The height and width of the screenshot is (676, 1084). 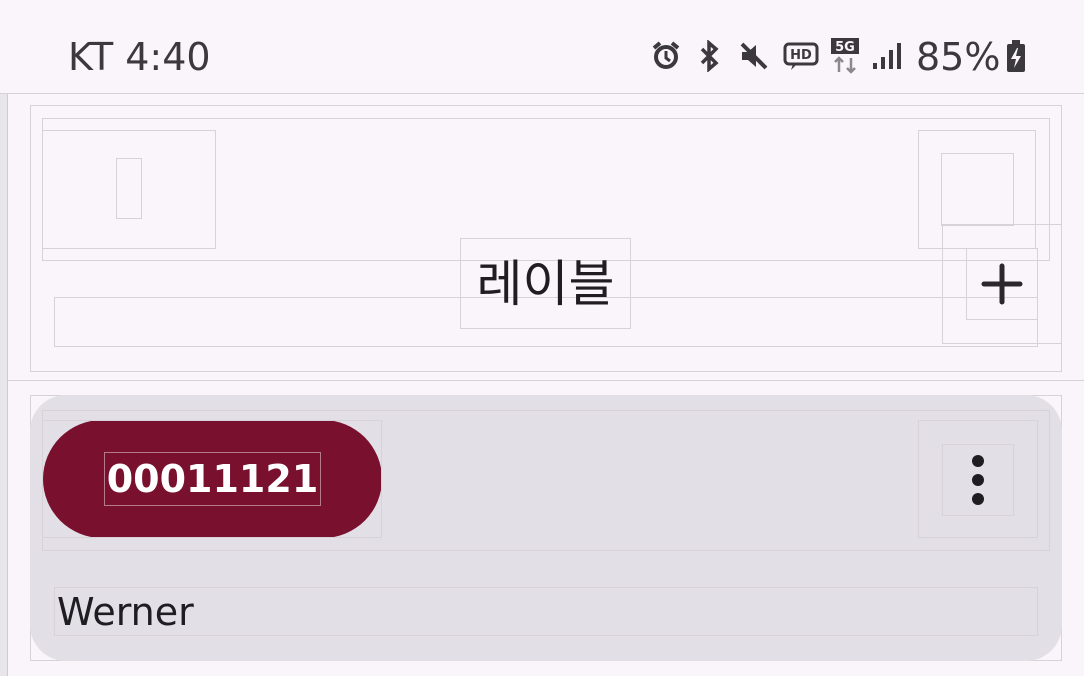 I want to click on battery-charging-icon, so click(x=1016, y=56).